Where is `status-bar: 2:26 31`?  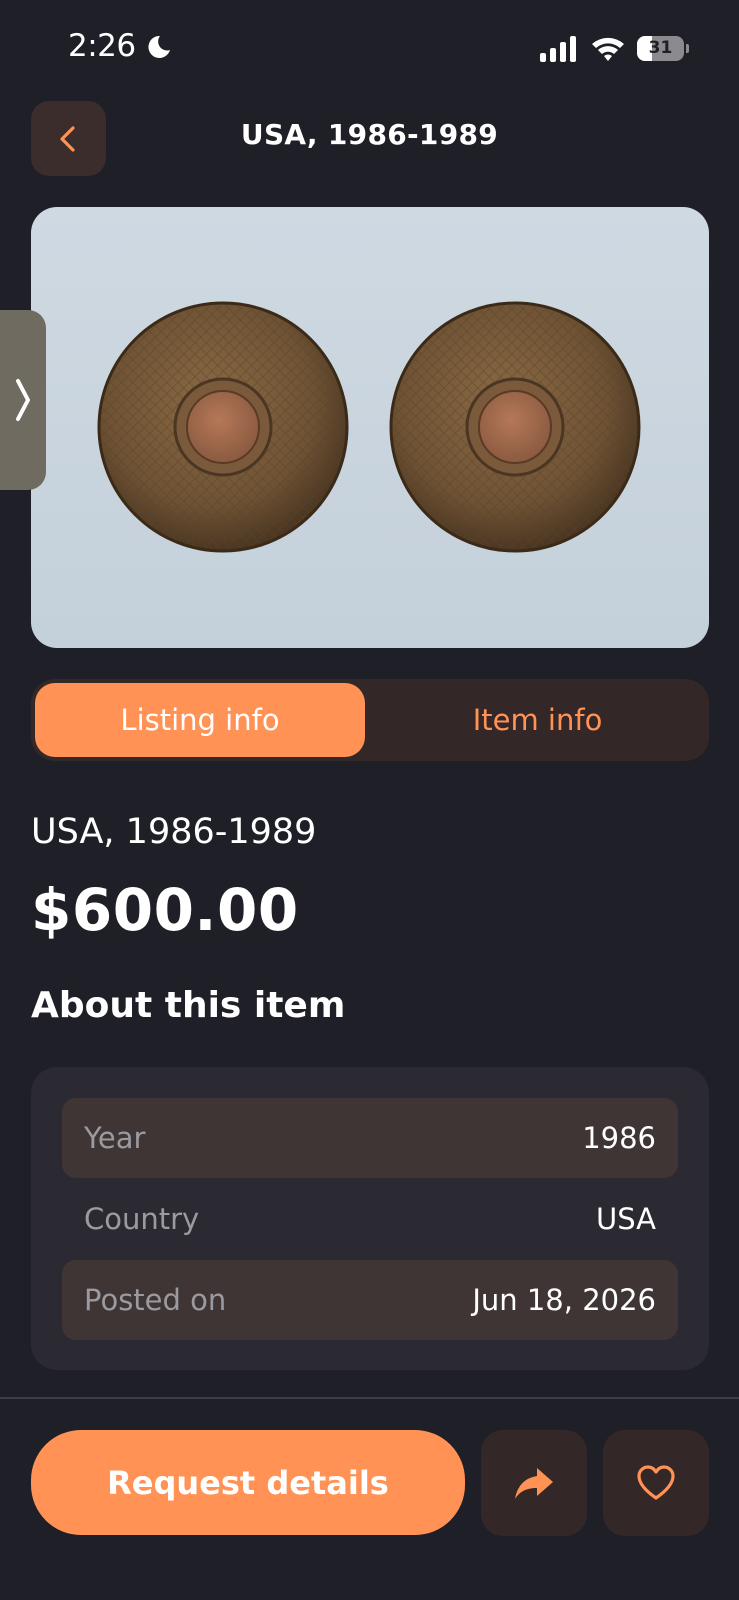
status-bar: 2:26 31 is located at coordinates (369, 45).